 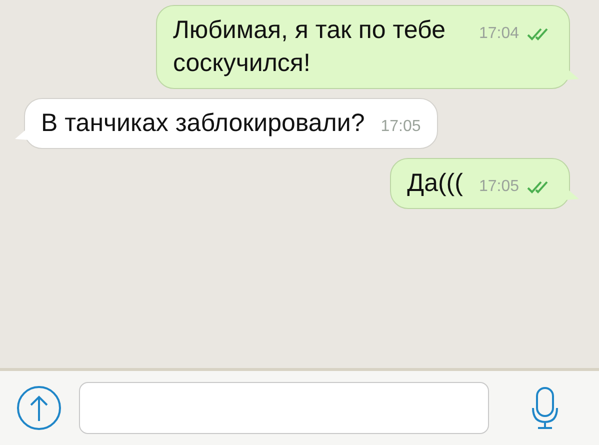 I want to click on message-text: В танчиках заблокировали?, so click(x=203, y=123).